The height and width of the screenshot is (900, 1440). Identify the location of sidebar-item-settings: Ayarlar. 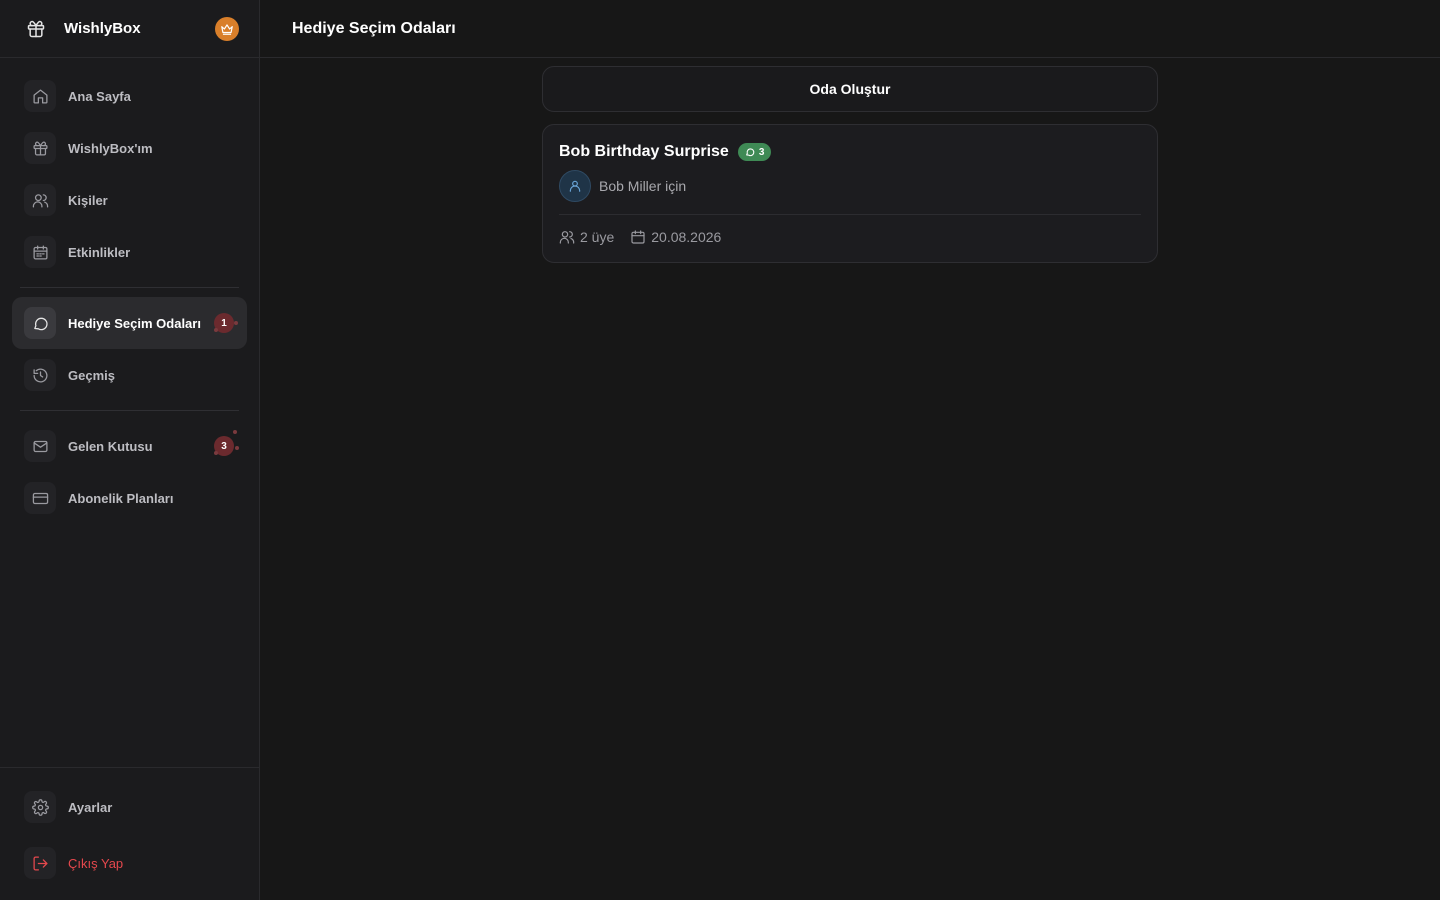
(129, 807).